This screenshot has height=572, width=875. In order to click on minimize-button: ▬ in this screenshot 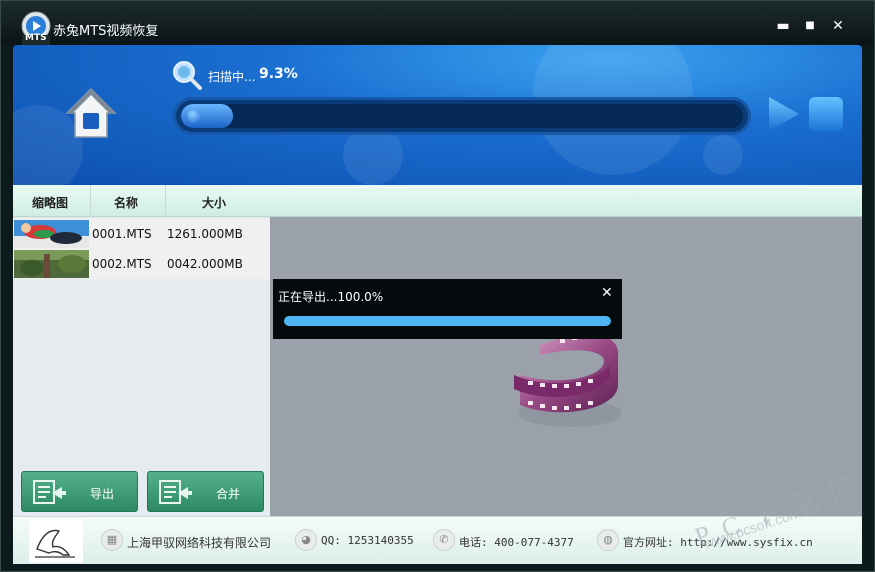, I will do `click(783, 26)`.